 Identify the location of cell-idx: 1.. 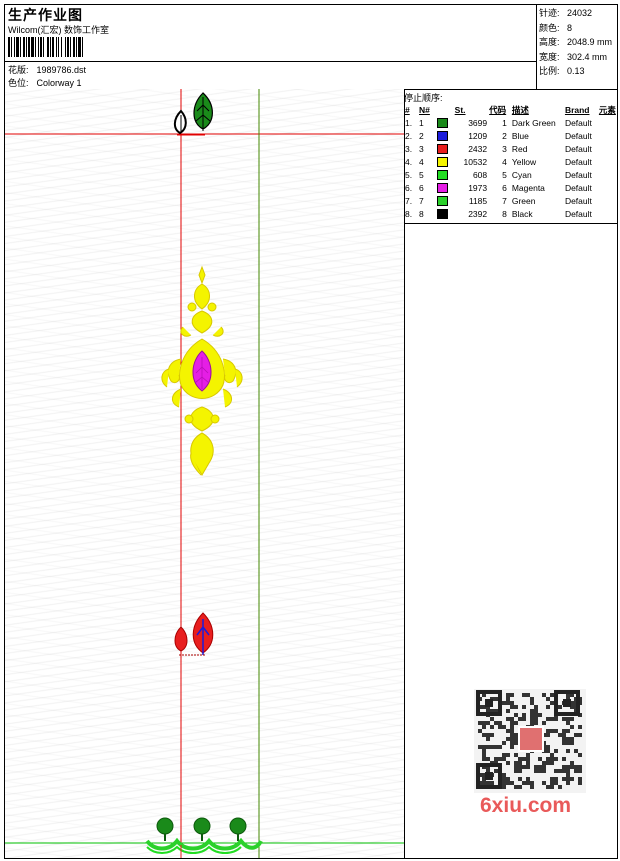
(409, 122).